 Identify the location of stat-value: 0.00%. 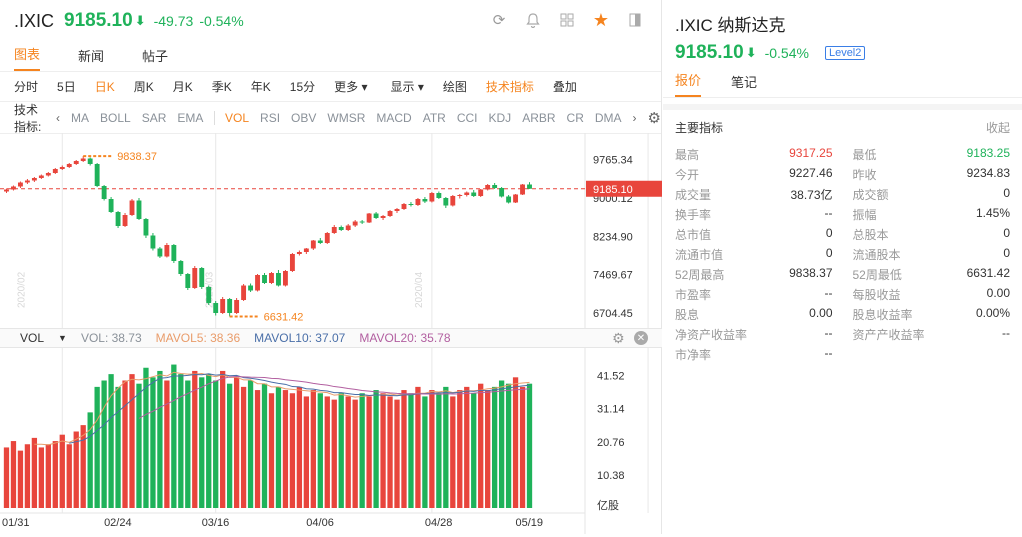
(992, 312).